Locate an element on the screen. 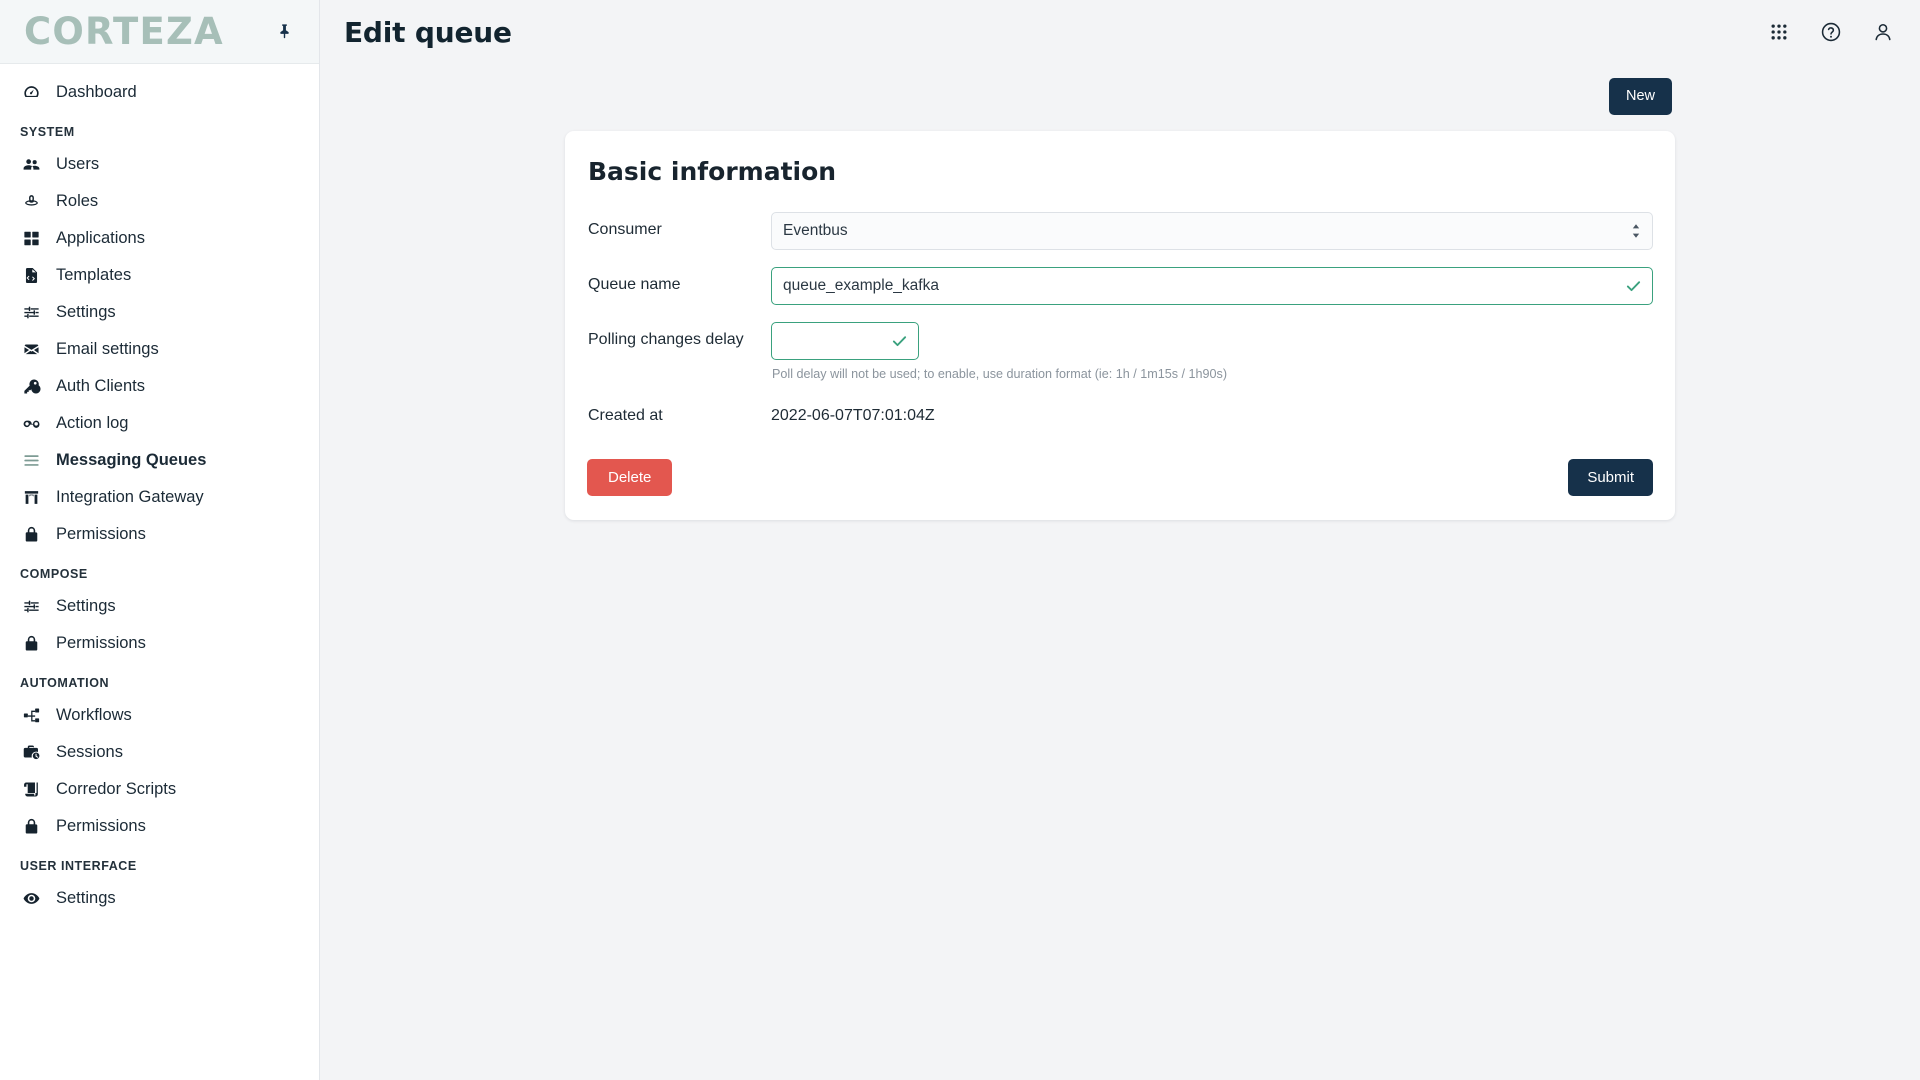  sidebar-item-templates: Templates is located at coordinates (159, 275).